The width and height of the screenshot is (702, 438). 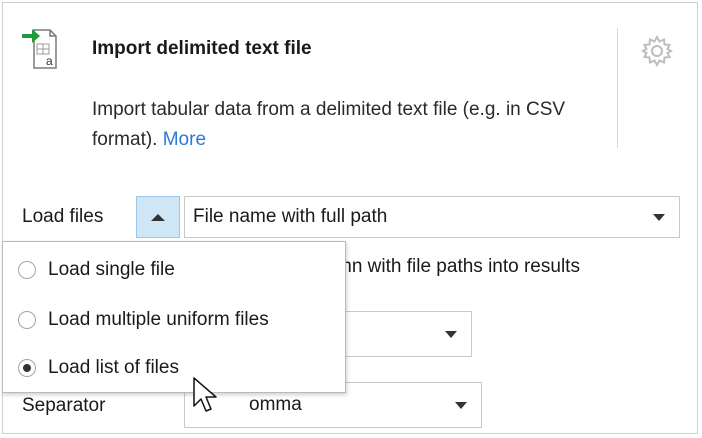 I want to click on option-load-multiple-uniform-files: Load multiple uniform files, so click(x=174, y=320).